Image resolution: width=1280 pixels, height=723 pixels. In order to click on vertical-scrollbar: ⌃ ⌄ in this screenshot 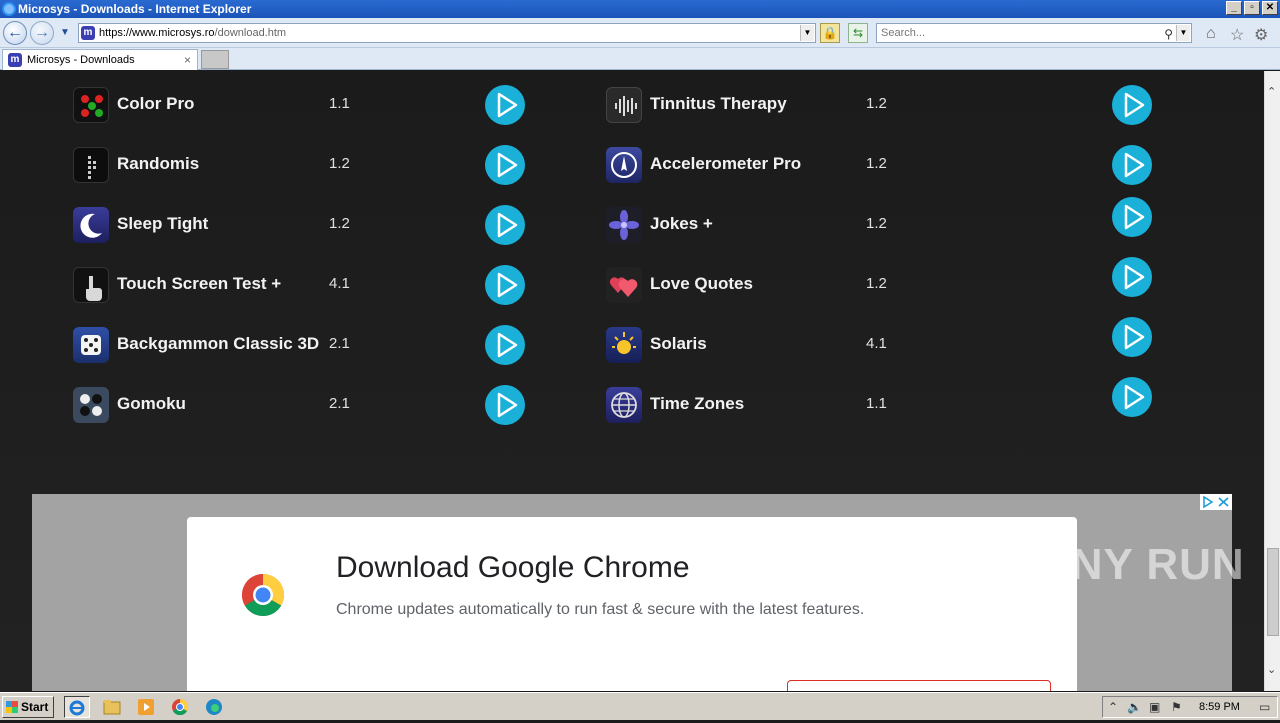, I will do `click(1272, 381)`.